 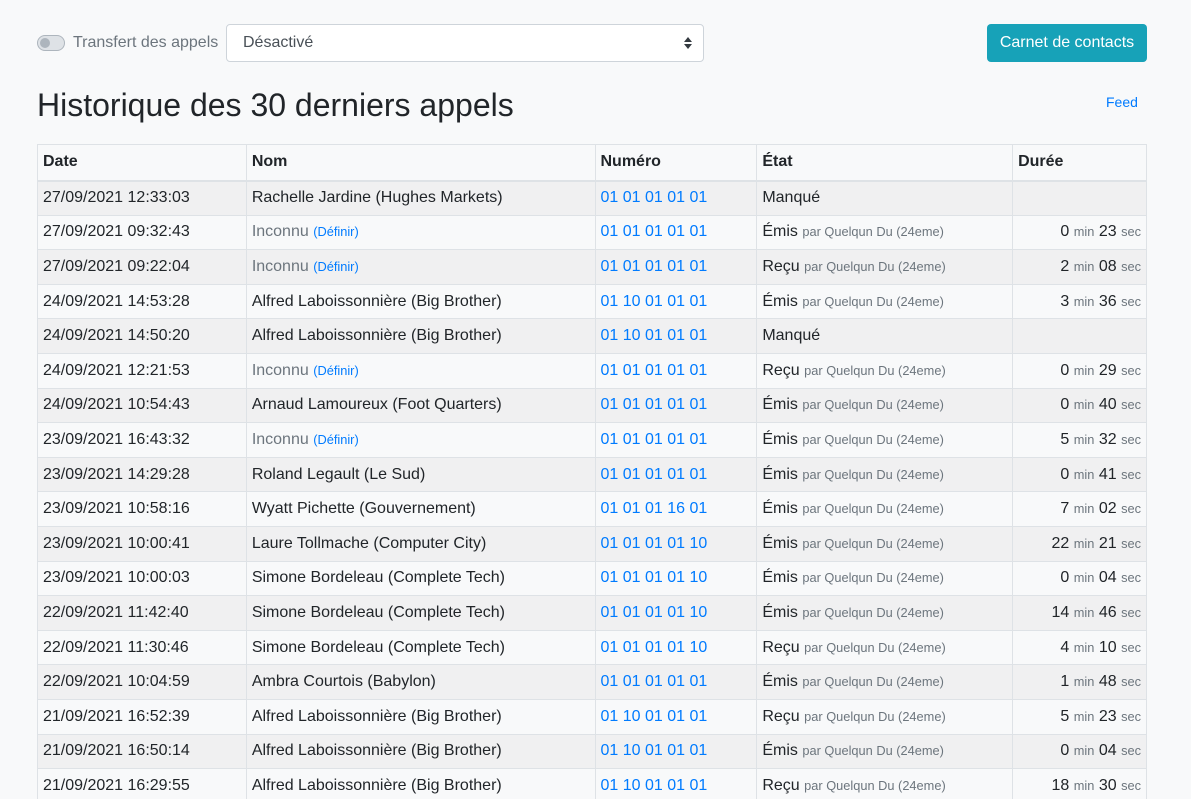 What do you see at coordinates (1107, 405) in the screenshot?
I see `duration-seconds: 40` at bounding box center [1107, 405].